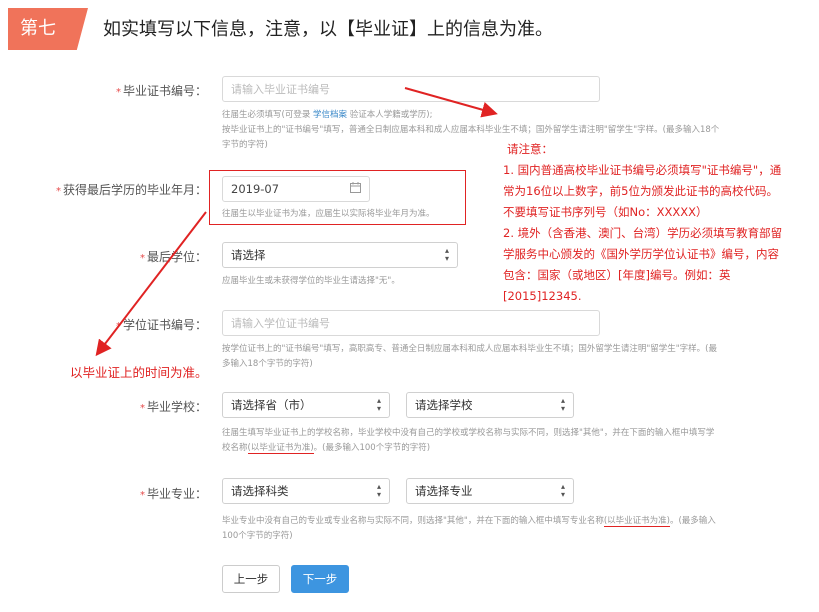  I want to click on arrow-to-left-note, so click(151, 284).